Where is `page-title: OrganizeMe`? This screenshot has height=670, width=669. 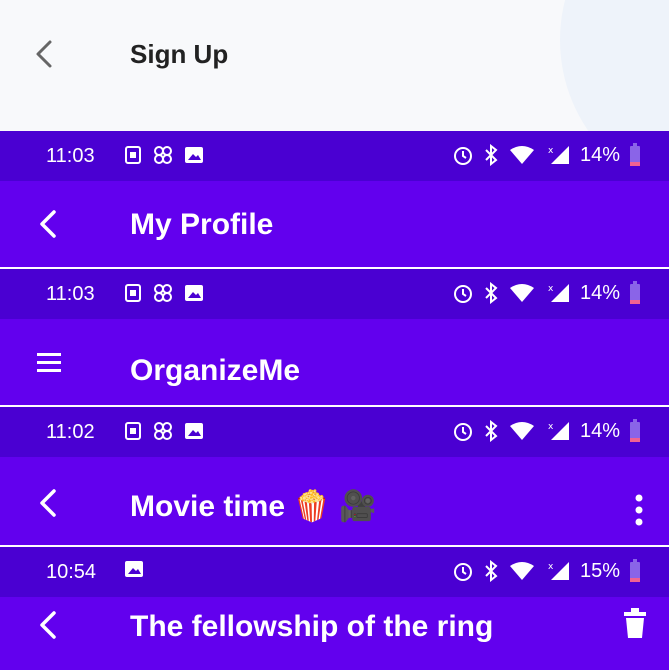 page-title: OrganizeMe is located at coordinates (215, 370).